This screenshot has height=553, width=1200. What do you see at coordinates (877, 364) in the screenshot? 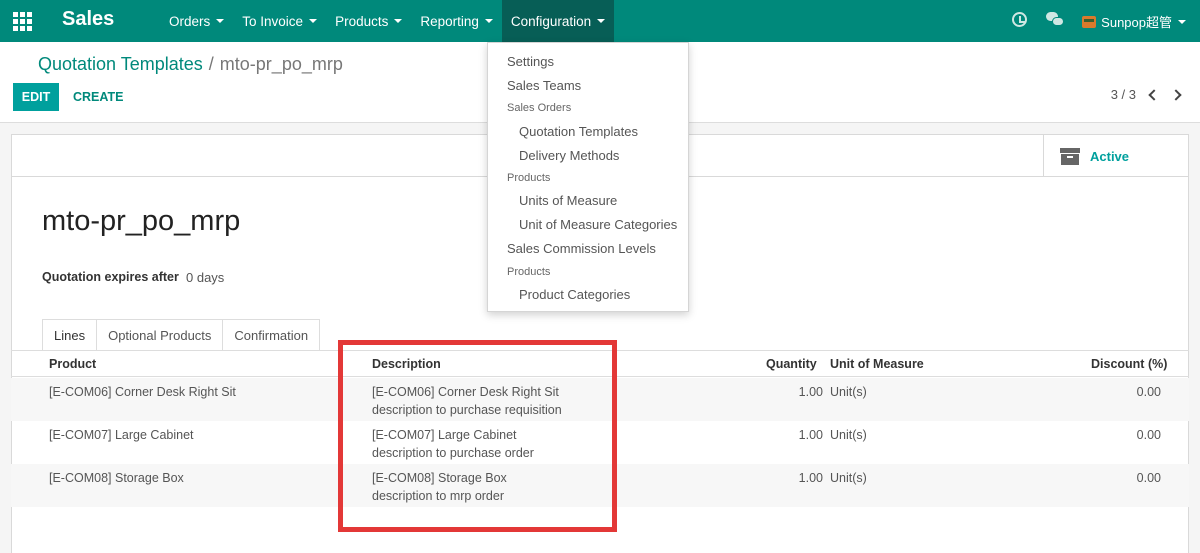
I see `column-uom: Unit of Measure` at bounding box center [877, 364].